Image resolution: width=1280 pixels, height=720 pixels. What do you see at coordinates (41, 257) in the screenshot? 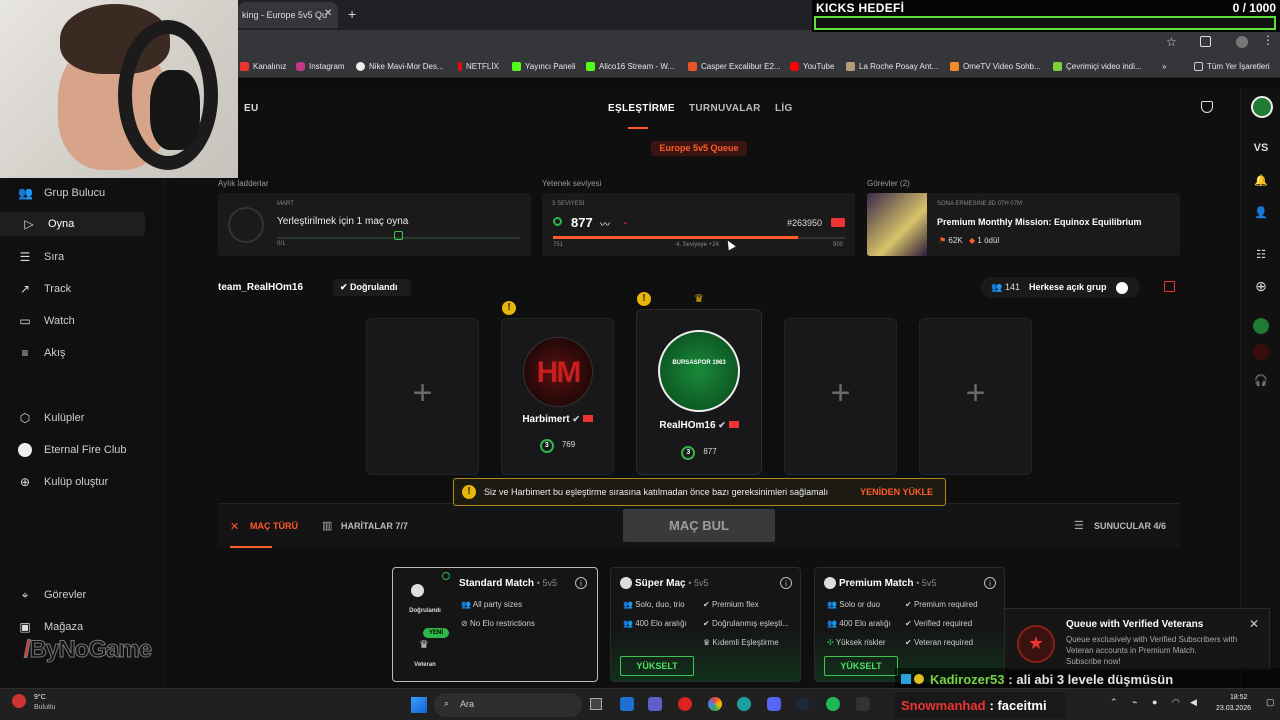
I see `sidebar-item-queue: ☰ Sıra` at bounding box center [41, 257].